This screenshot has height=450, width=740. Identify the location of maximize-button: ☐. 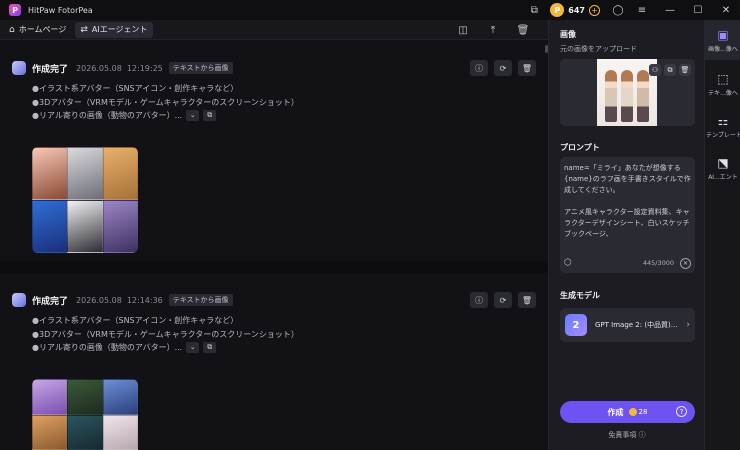
(698, 10).